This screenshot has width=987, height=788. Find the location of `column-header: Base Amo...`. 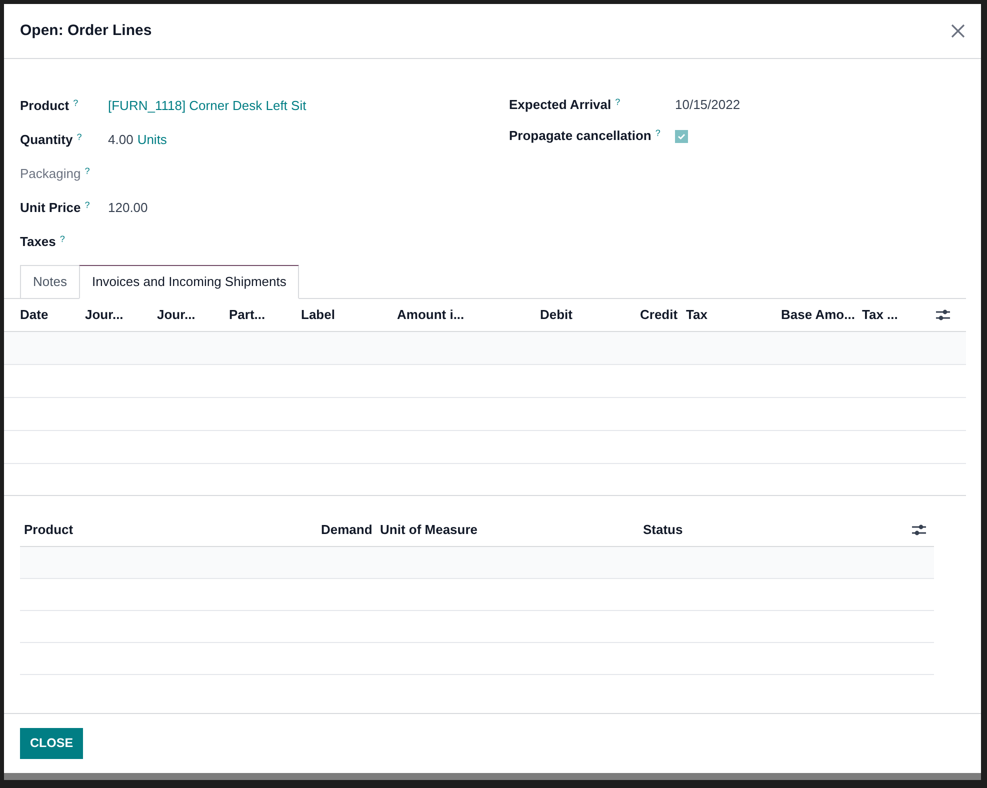

column-header: Base Amo... is located at coordinates (818, 314).